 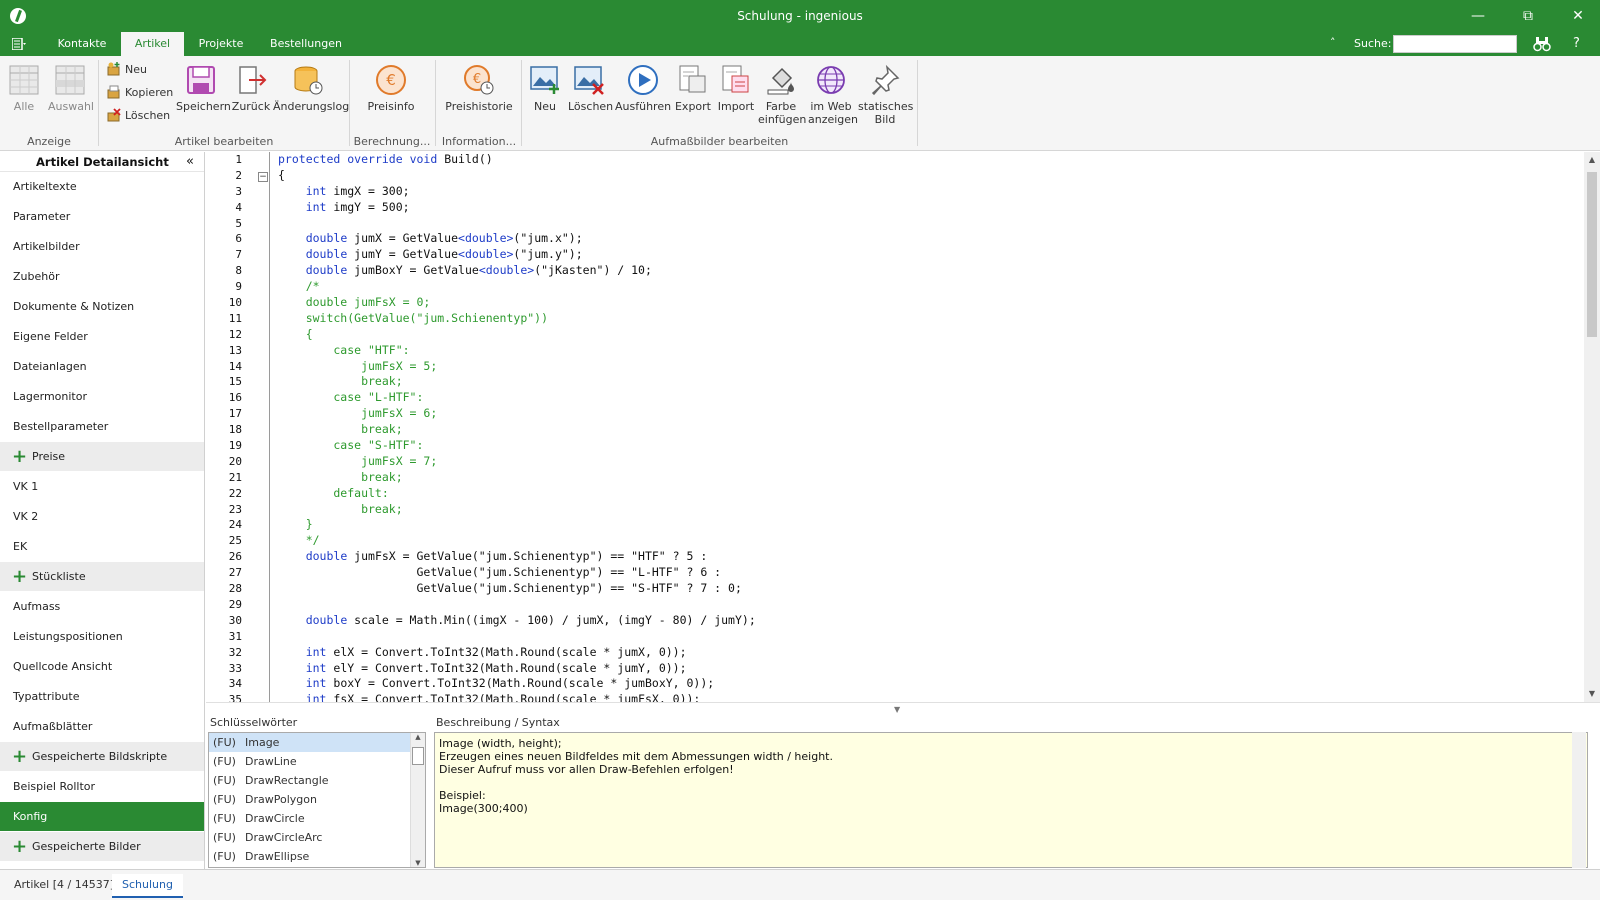 What do you see at coordinates (317, 742) in the screenshot?
I see `keyword-item: (FU) Image` at bounding box center [317, 742].